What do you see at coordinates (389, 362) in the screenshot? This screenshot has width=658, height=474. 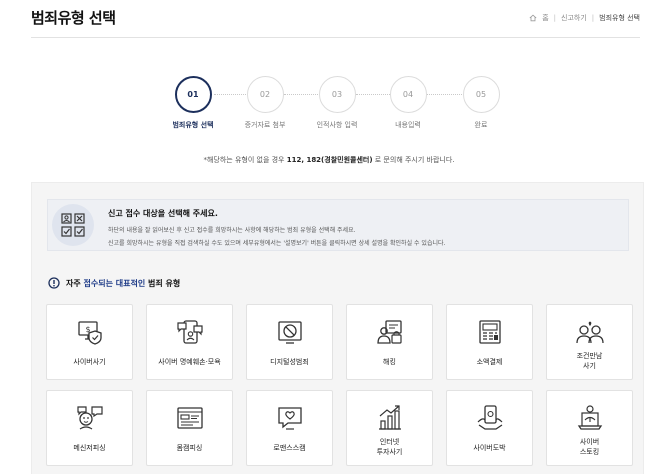 I see `category-label: 해킹` at bounding box center [389, 362].